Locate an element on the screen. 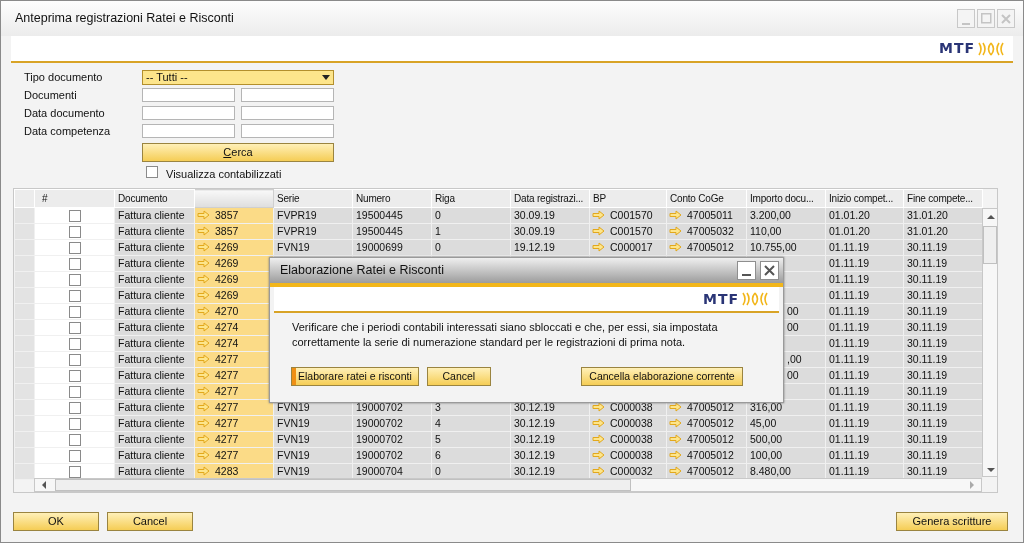  column-header: BP is located at coordinates (628, 198).